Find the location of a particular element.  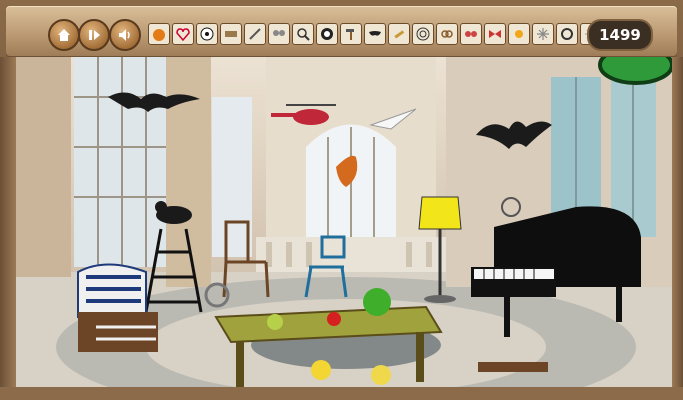

magnifier-icon is located at coordinates (303, 34).